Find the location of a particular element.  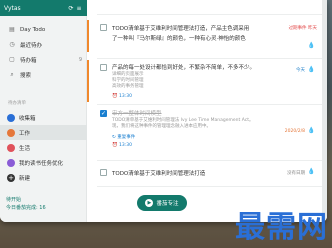

scrollbar is located at coordinates (324, 111).